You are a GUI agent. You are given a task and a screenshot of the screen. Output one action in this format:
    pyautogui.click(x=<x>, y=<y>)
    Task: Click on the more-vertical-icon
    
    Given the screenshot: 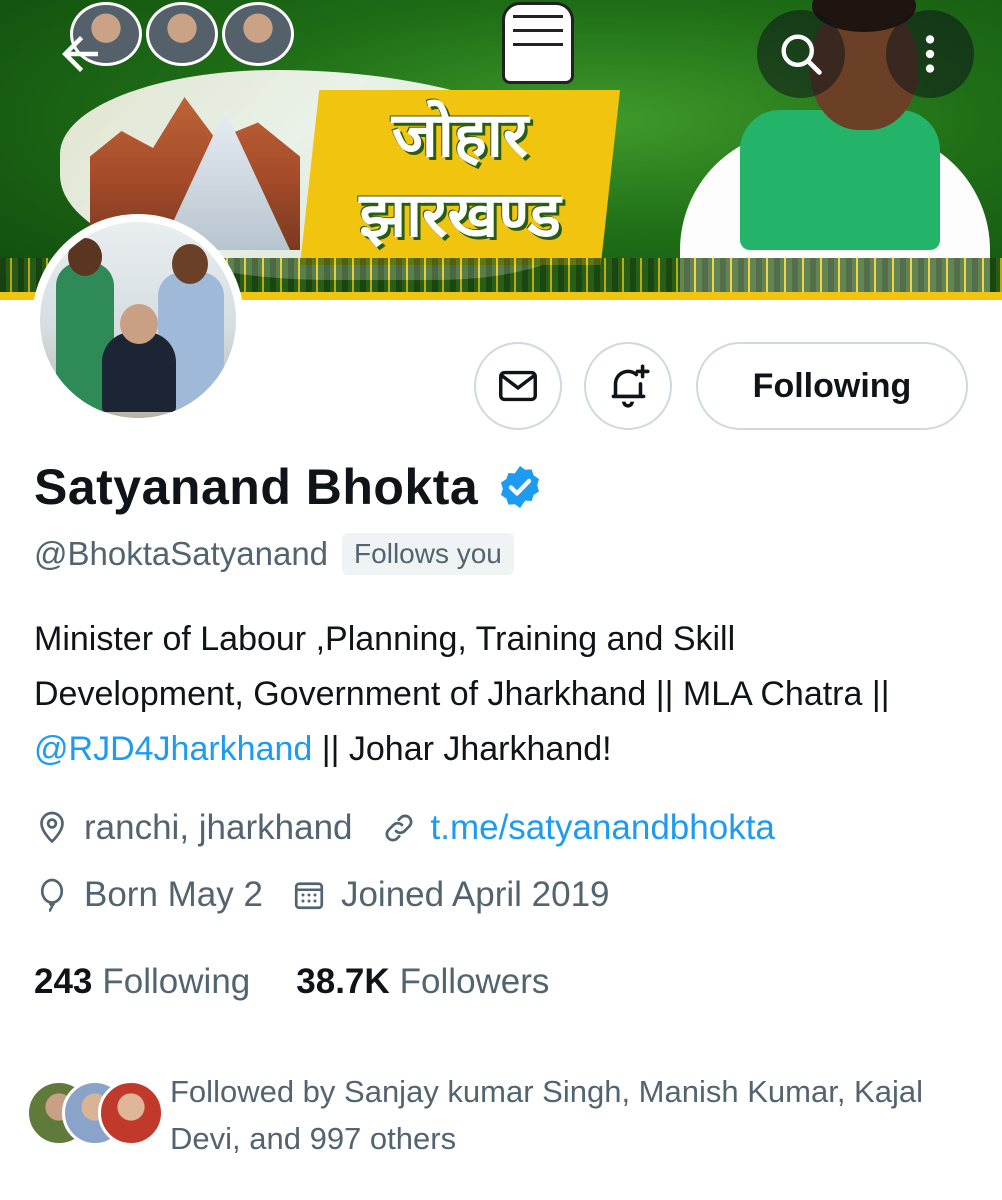 What is the action you would take?
    pyautogui.click(x=930, y=54)
    